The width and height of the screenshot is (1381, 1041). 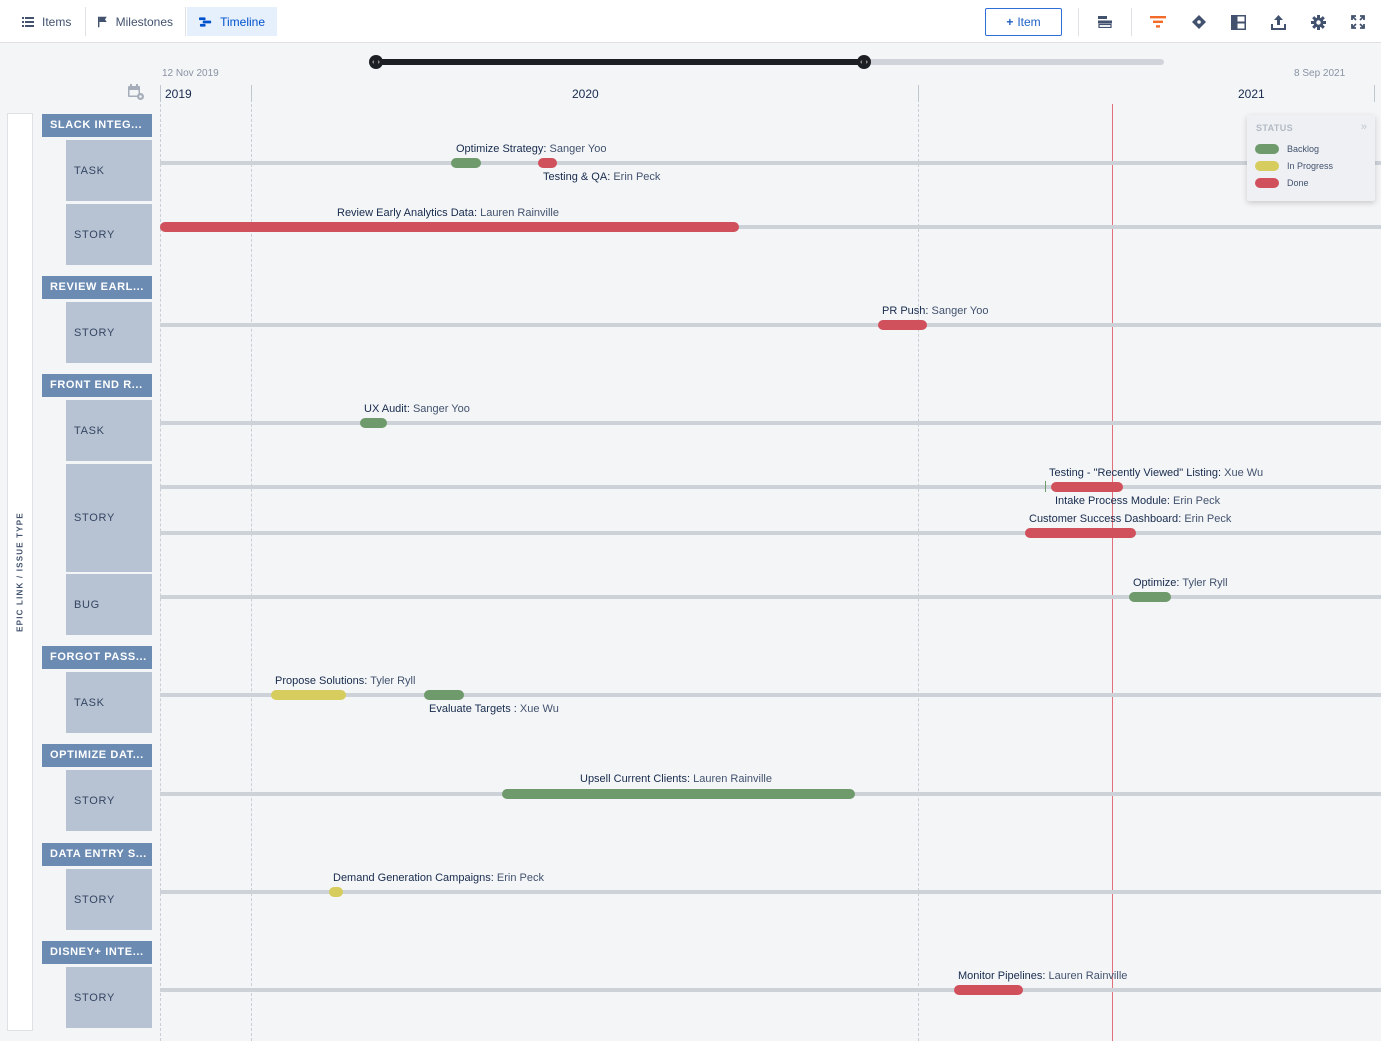 I want to click on issue-type-bug: BUG, so click(x=109, y=604).